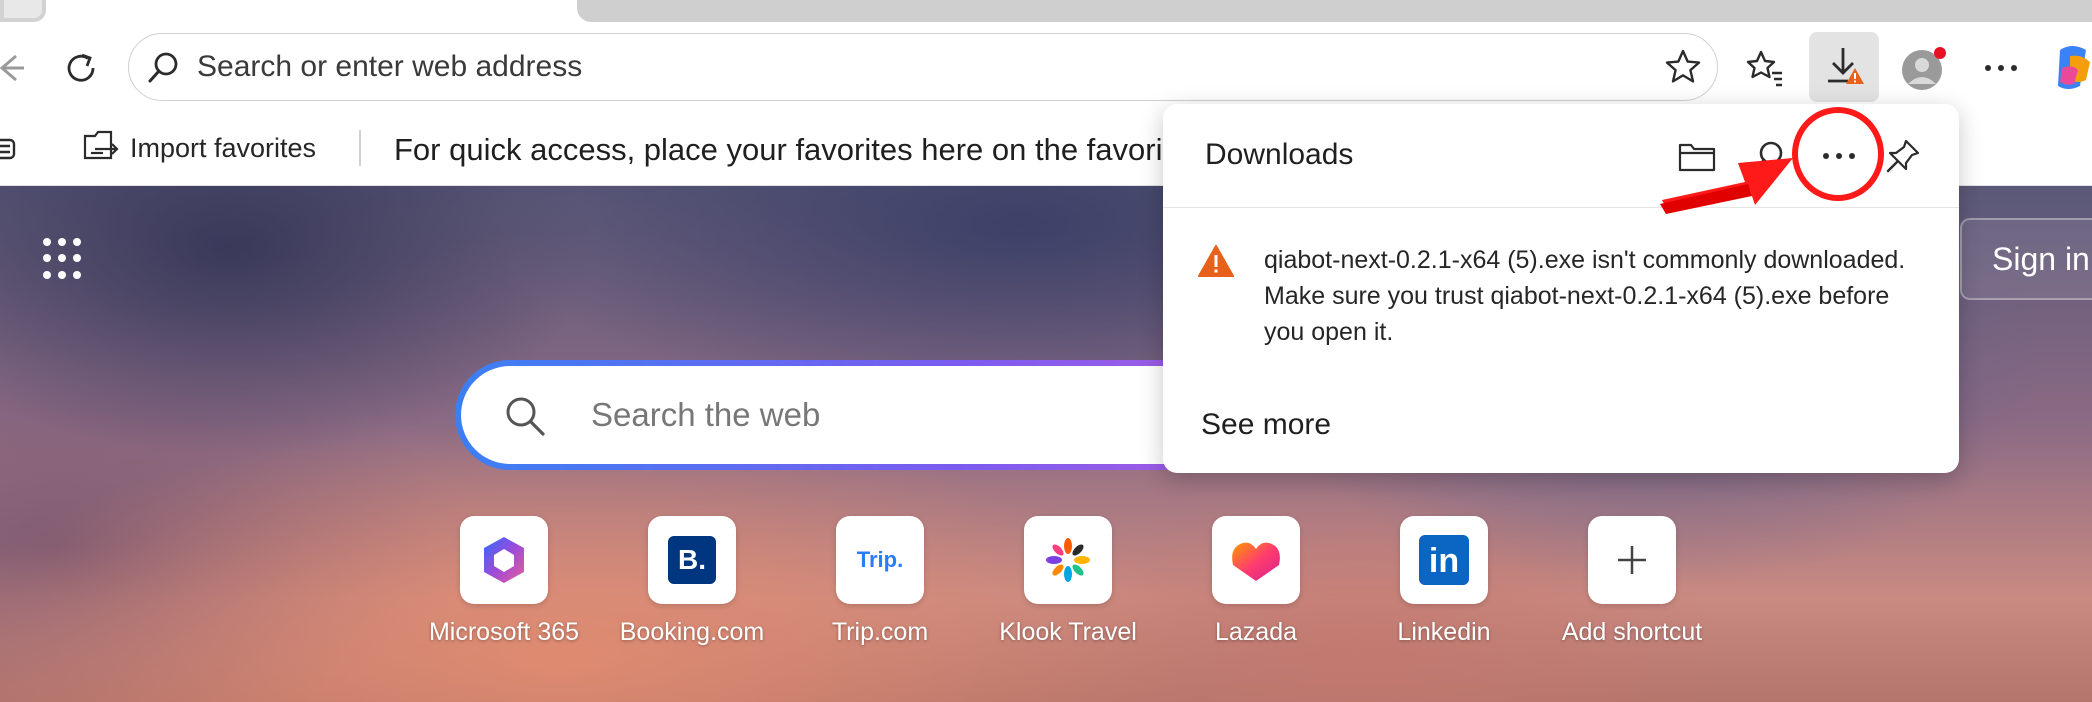 The image size is (2092, 702). I want to click on linkedin-logo: in, so click(1444, 560).